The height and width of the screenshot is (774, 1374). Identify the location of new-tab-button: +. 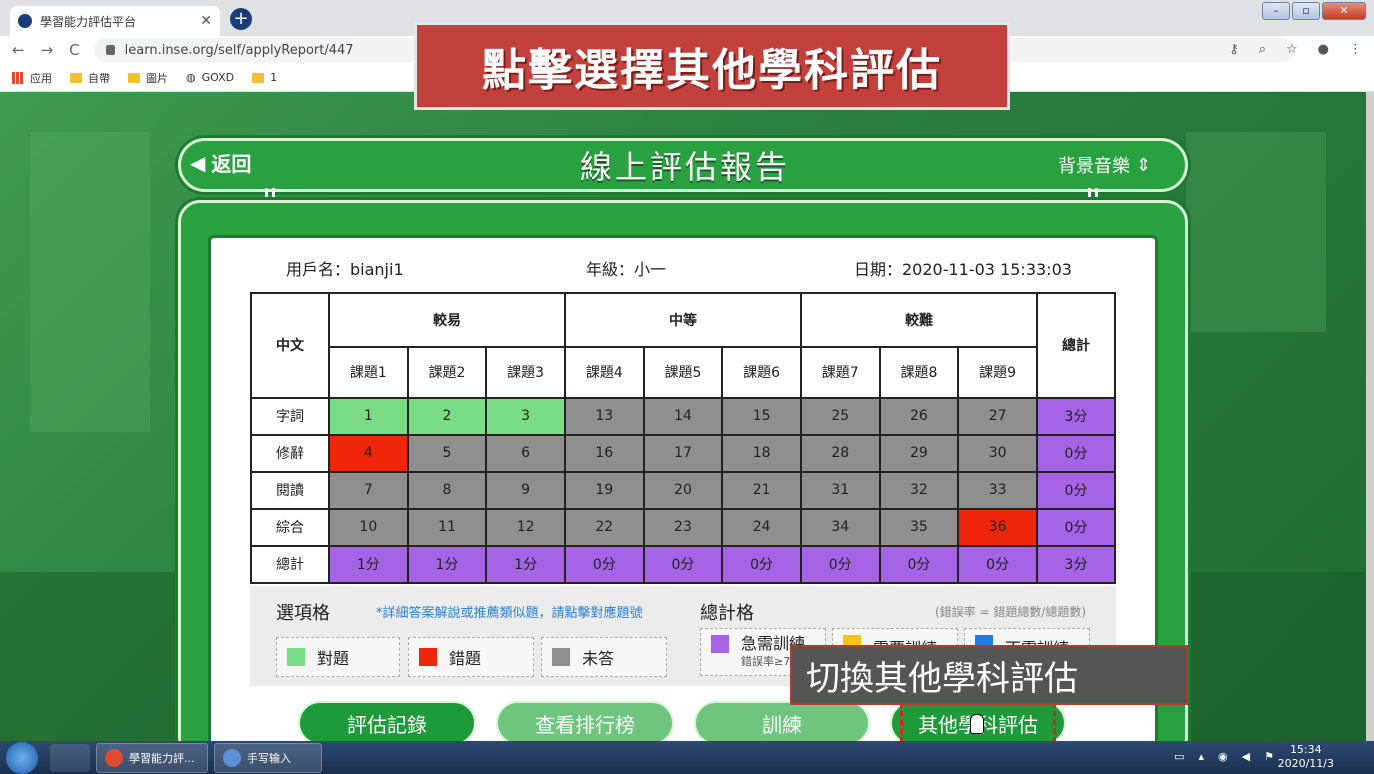
(241, 19).